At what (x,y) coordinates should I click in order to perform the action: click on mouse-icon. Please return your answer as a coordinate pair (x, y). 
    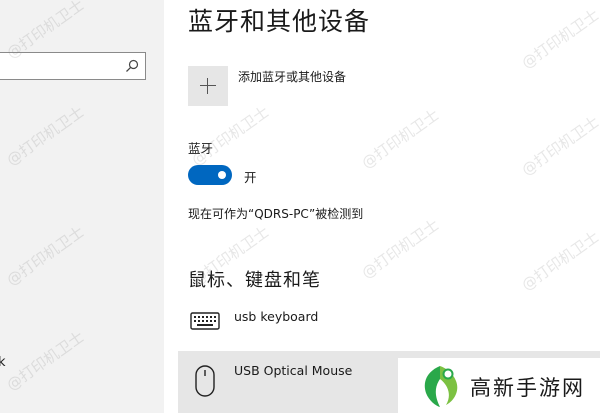
    Looking at the image, I should click on (205, 381).